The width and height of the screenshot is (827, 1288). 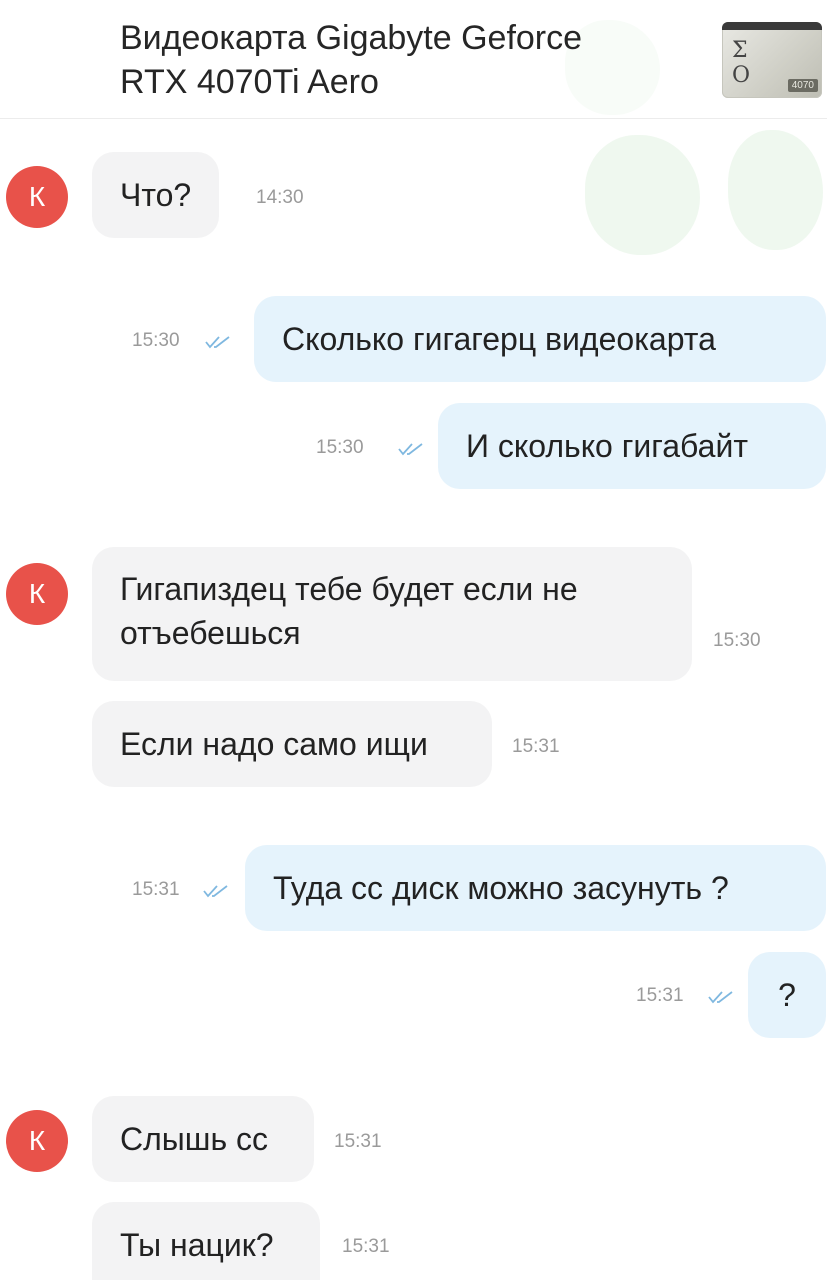 I want to click on product-thumbnail: ΣO 4070, so click(x=772, y=60).